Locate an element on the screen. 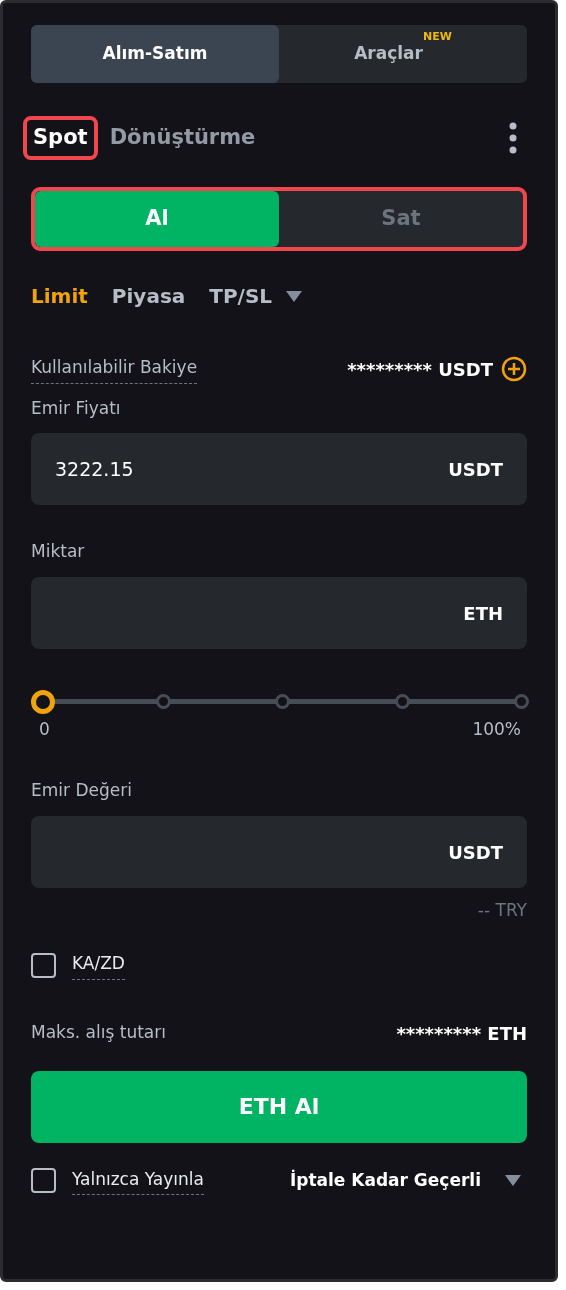 The image size is (566, 1290). field-label: Miktar is located at coordinates (58, 551).